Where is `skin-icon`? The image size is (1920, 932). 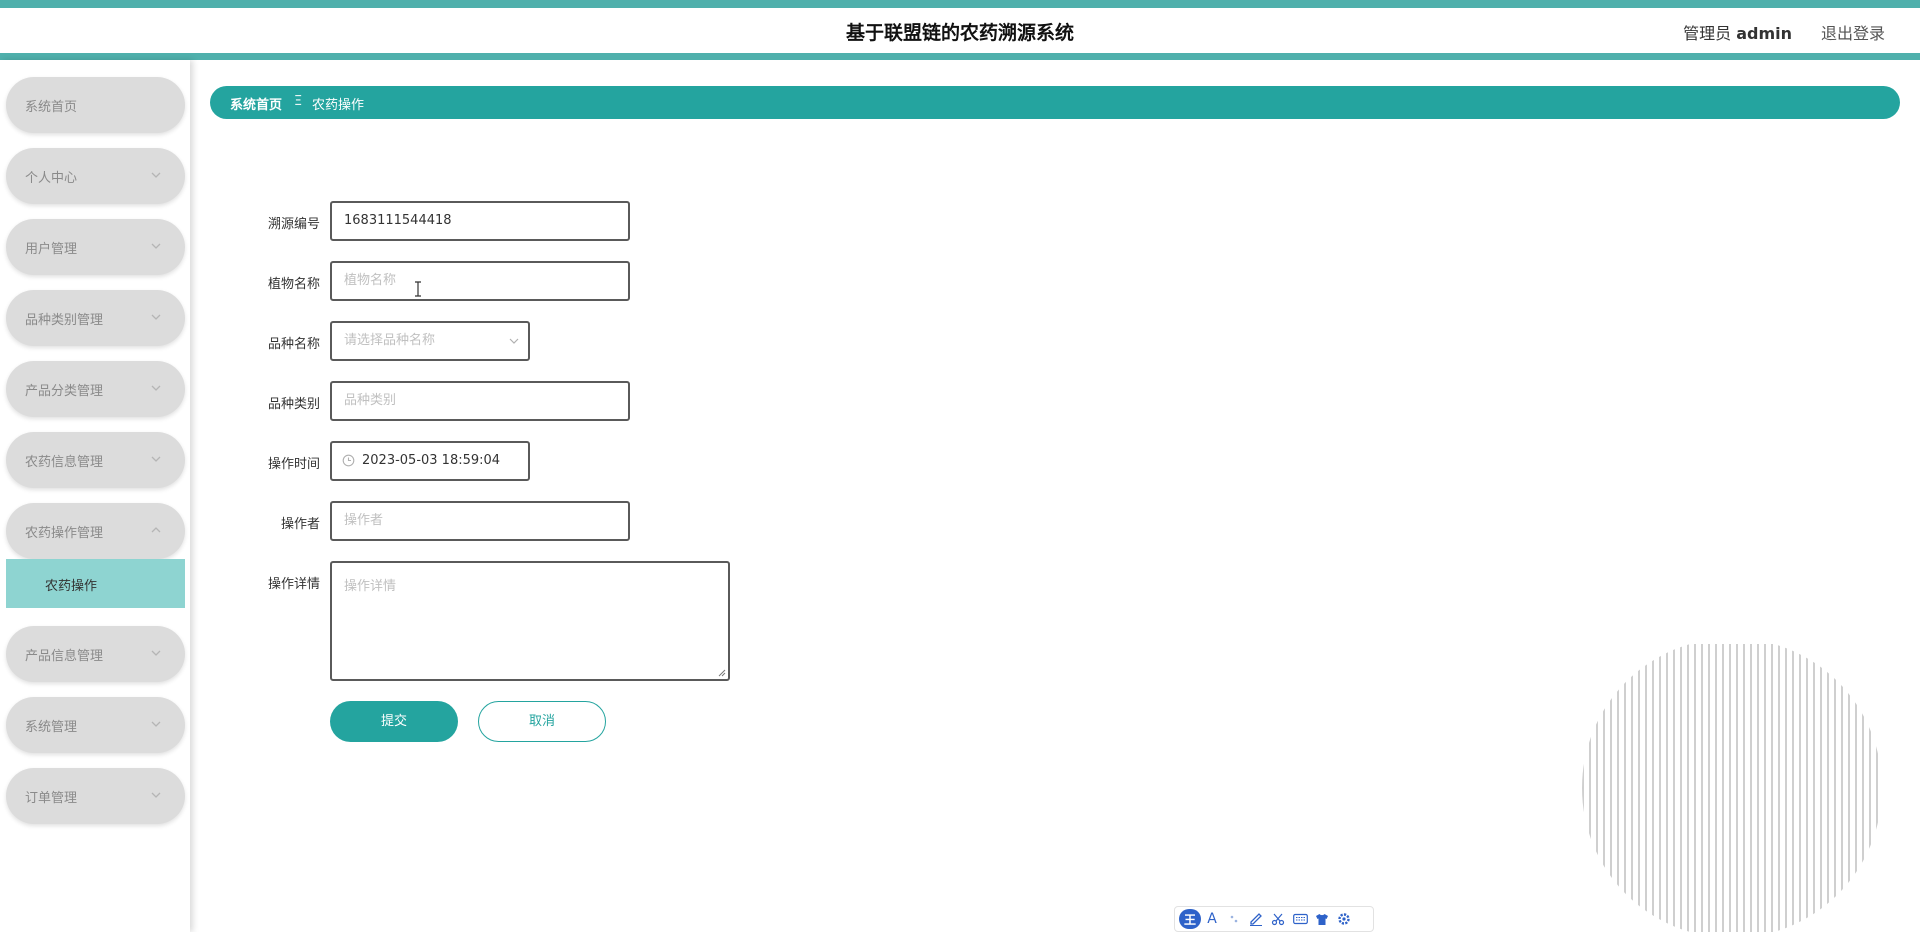
skin-icon is located at coordinates (1322, 919).